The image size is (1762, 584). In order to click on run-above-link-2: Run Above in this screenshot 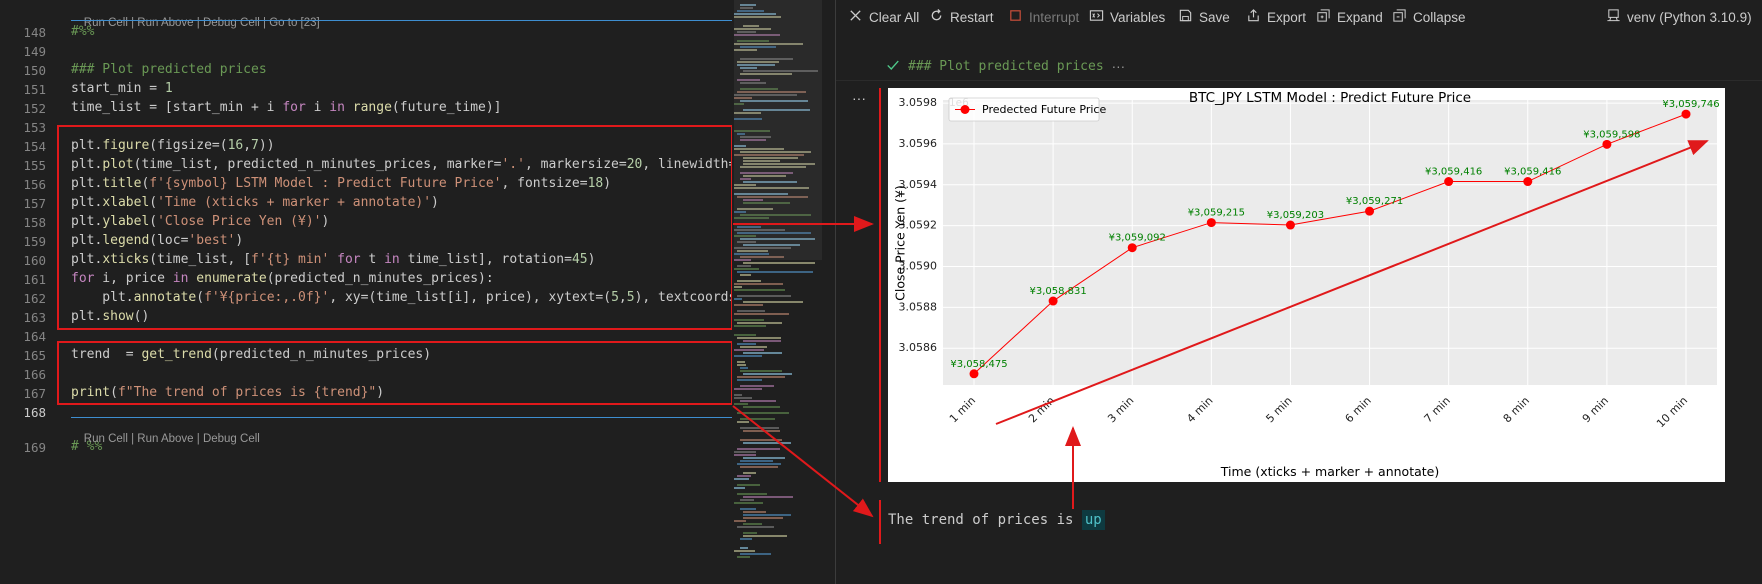, I will do `click(165, 439)`.